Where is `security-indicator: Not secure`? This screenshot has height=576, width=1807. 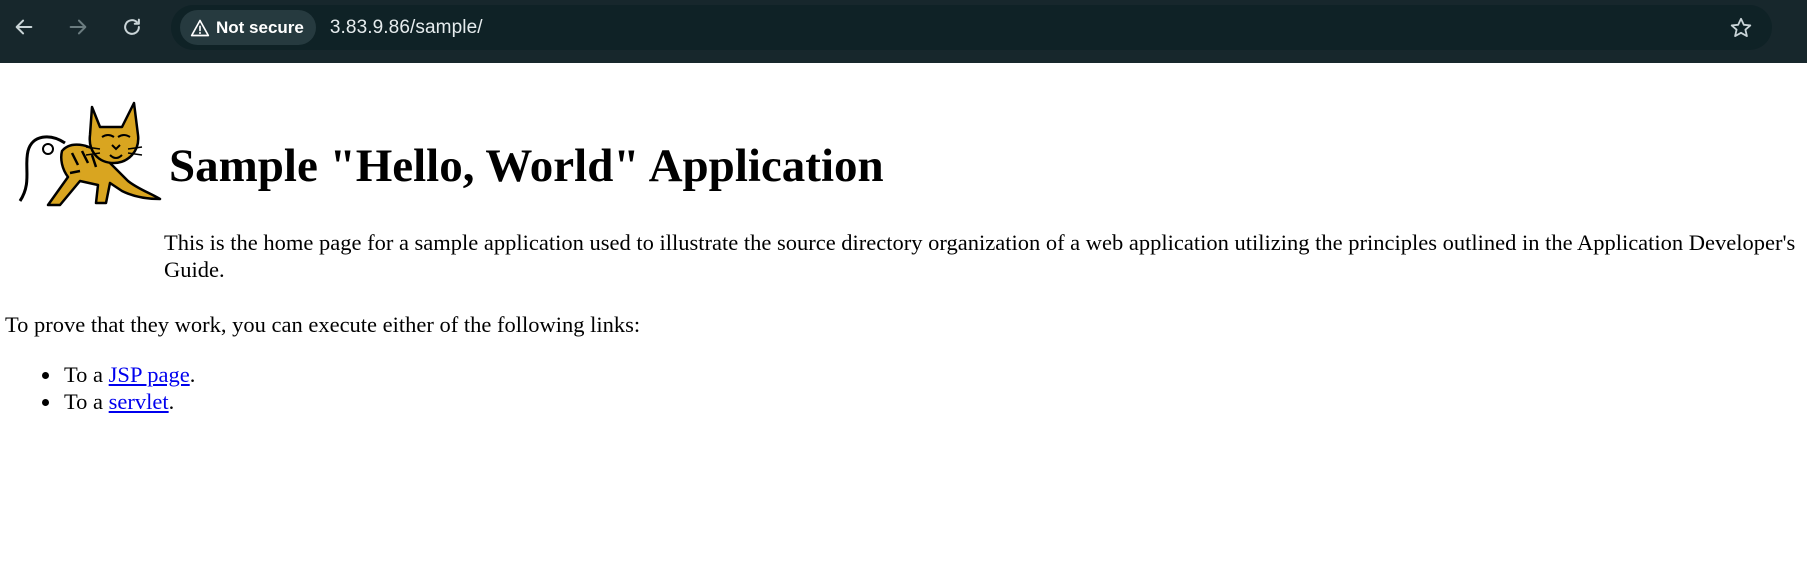
security-indicator: Not secure is located at coordinates (248, 27).